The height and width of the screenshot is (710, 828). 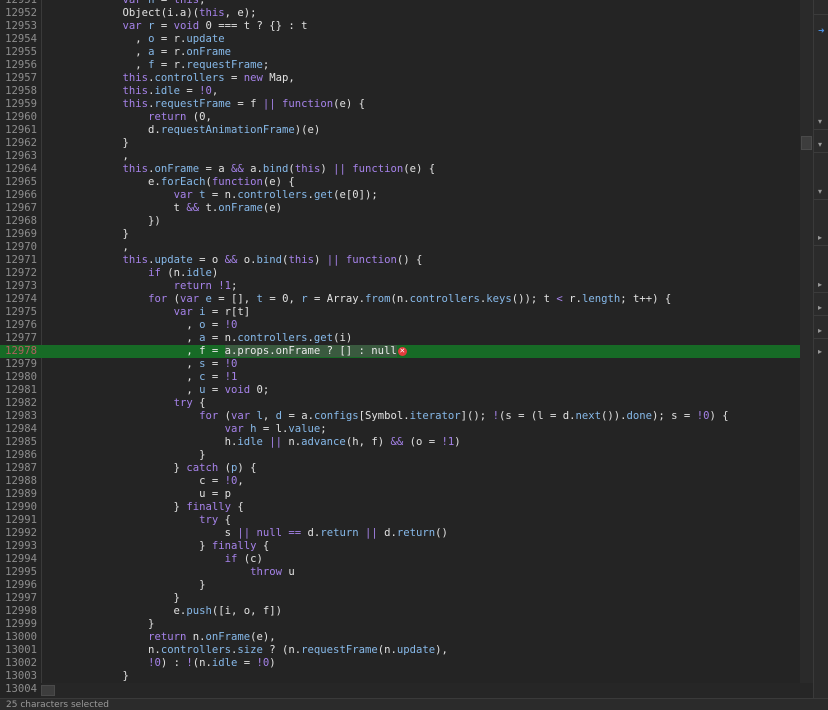 I want to click on code-text: var t = n.controllers.get(e[0]);, so click(x=212, y=195).